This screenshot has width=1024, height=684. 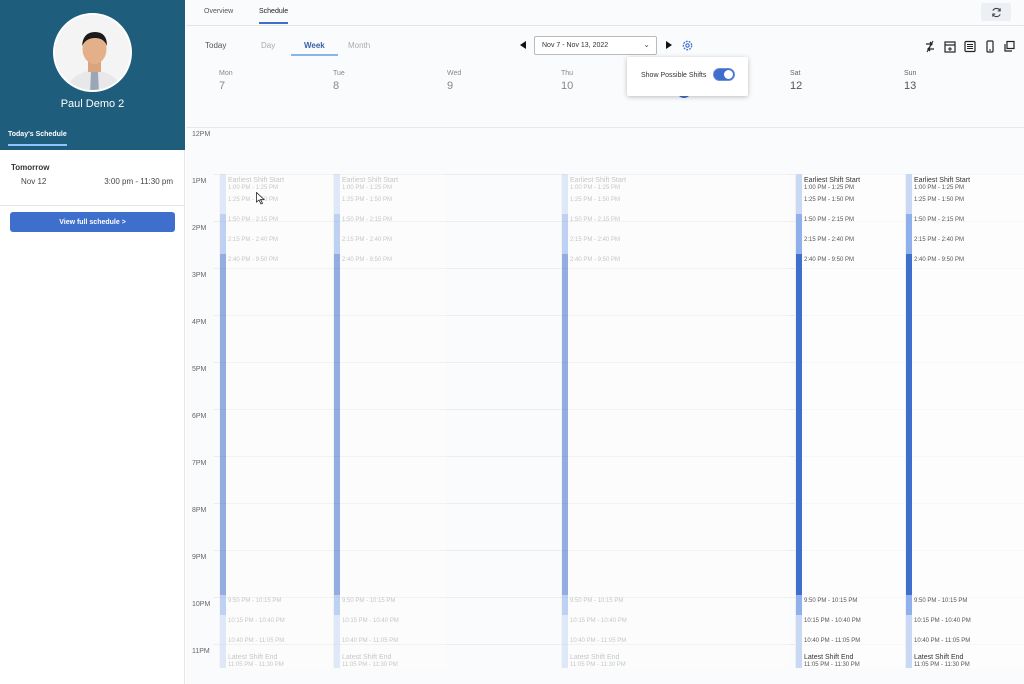 What do you see at coordinates (339, 81) in the screenshot?
I see `day-header-tue: Tue 8` at bounding box center [339, 81].